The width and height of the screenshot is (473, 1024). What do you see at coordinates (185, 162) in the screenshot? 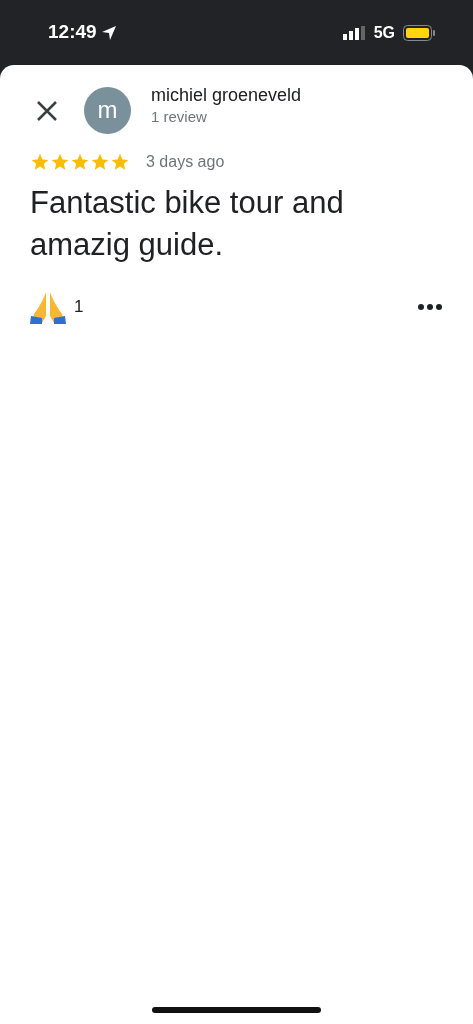
I see `review-date: 3 days ago` at bounding box center [185, 162].